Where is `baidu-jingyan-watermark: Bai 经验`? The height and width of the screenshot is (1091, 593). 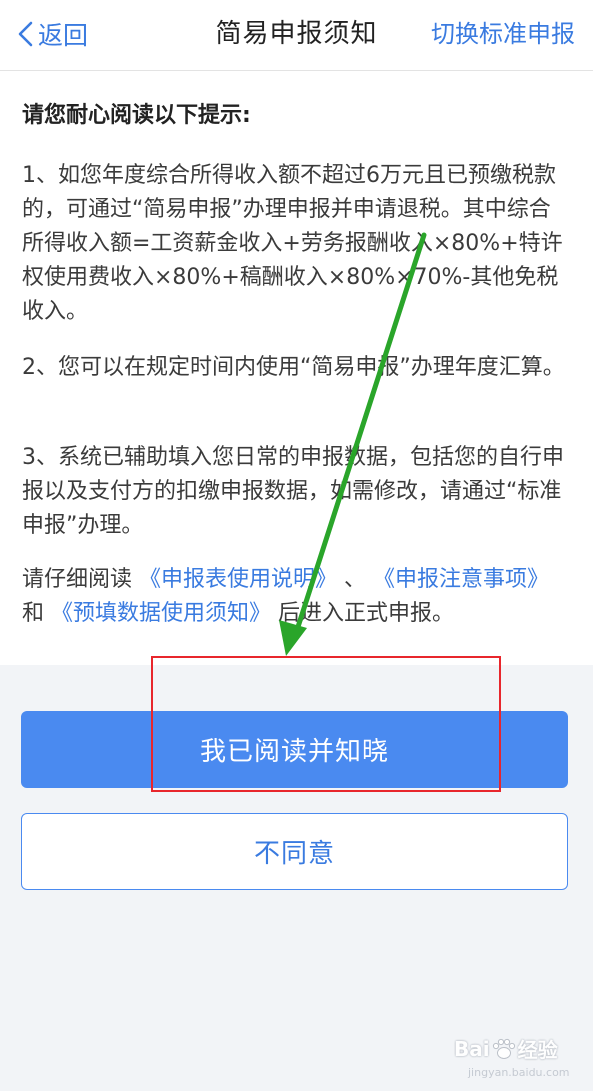
baidu-jingyan-watermark: Bai 经验 is located at coordinates (506, 1048).